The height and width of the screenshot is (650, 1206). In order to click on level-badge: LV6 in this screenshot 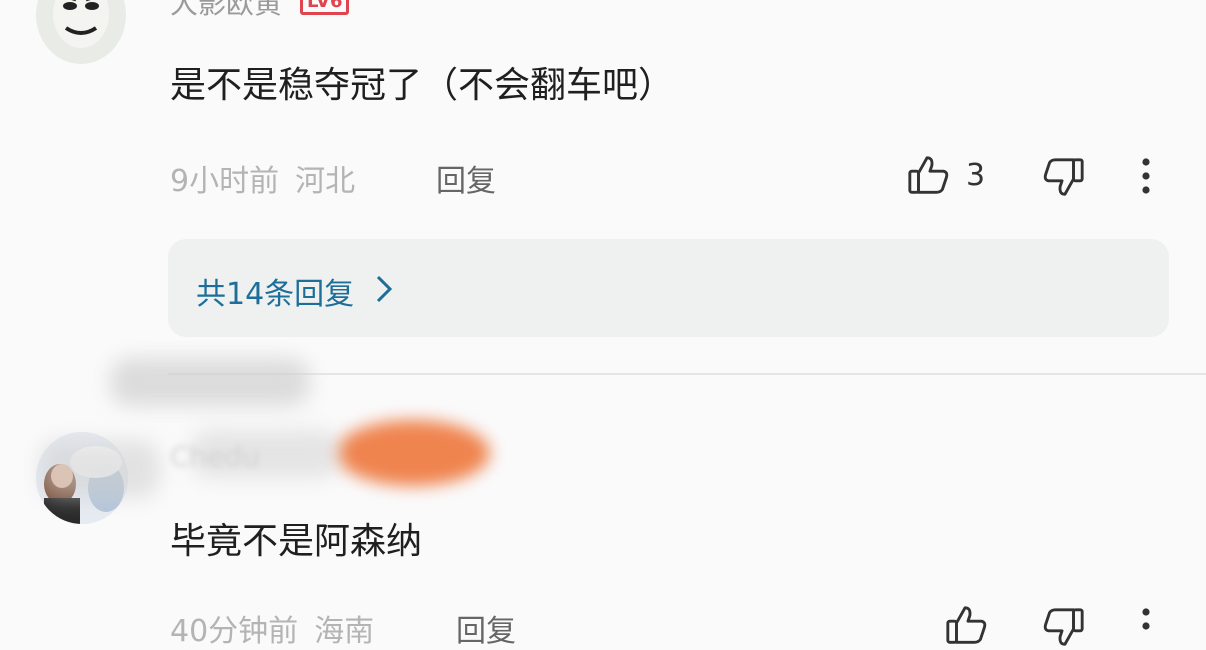, I will do `click(325, 7)`.